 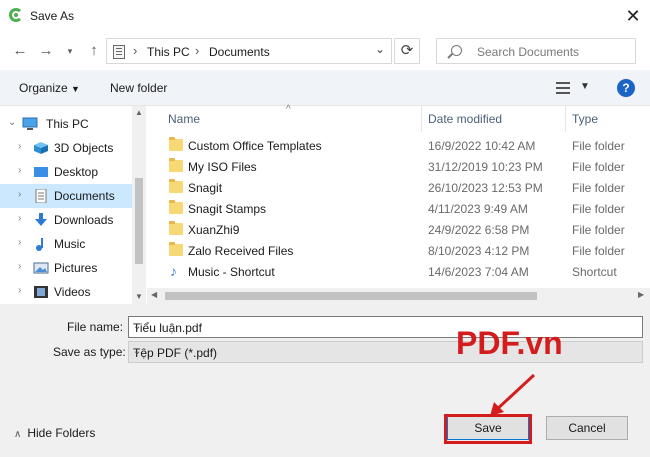 I want to click on file-date: 4/11/2023 9:49 AM, so click(x=478, y=209).